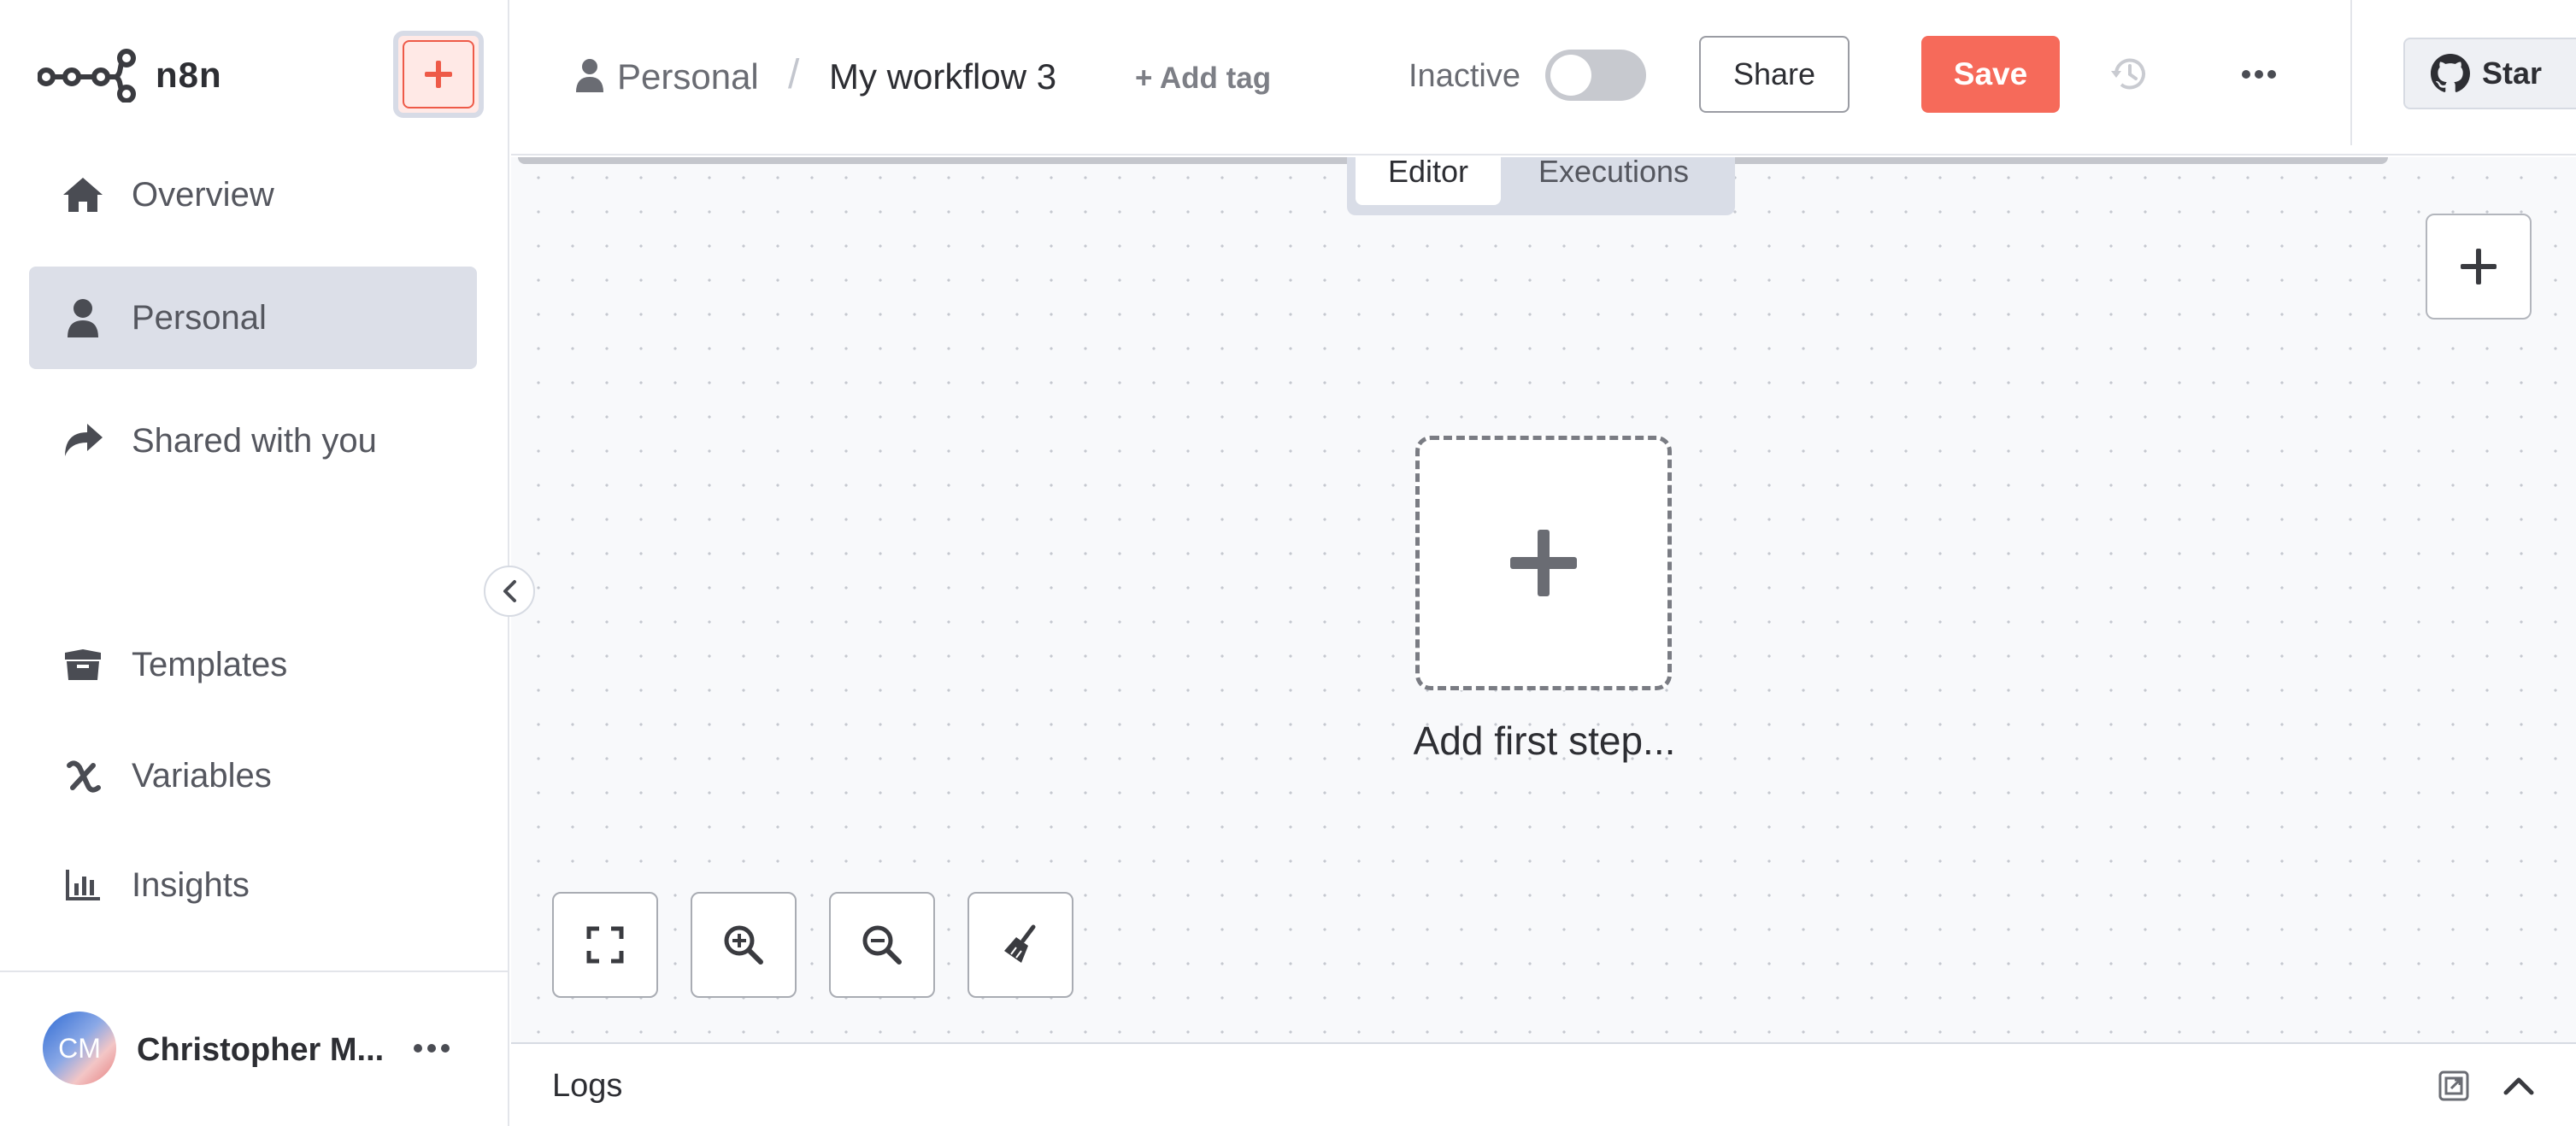  I want to click on star-label: Star, so click(2512, 73).